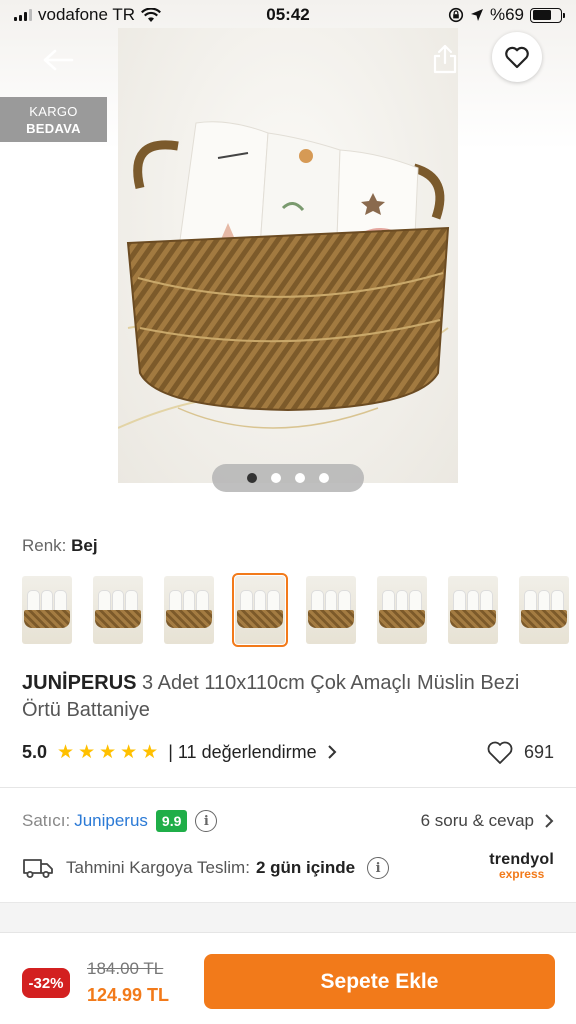 Image resolution: width=576 pixels, height=1024 pixels. I want to click on divider, so click(288, 787).